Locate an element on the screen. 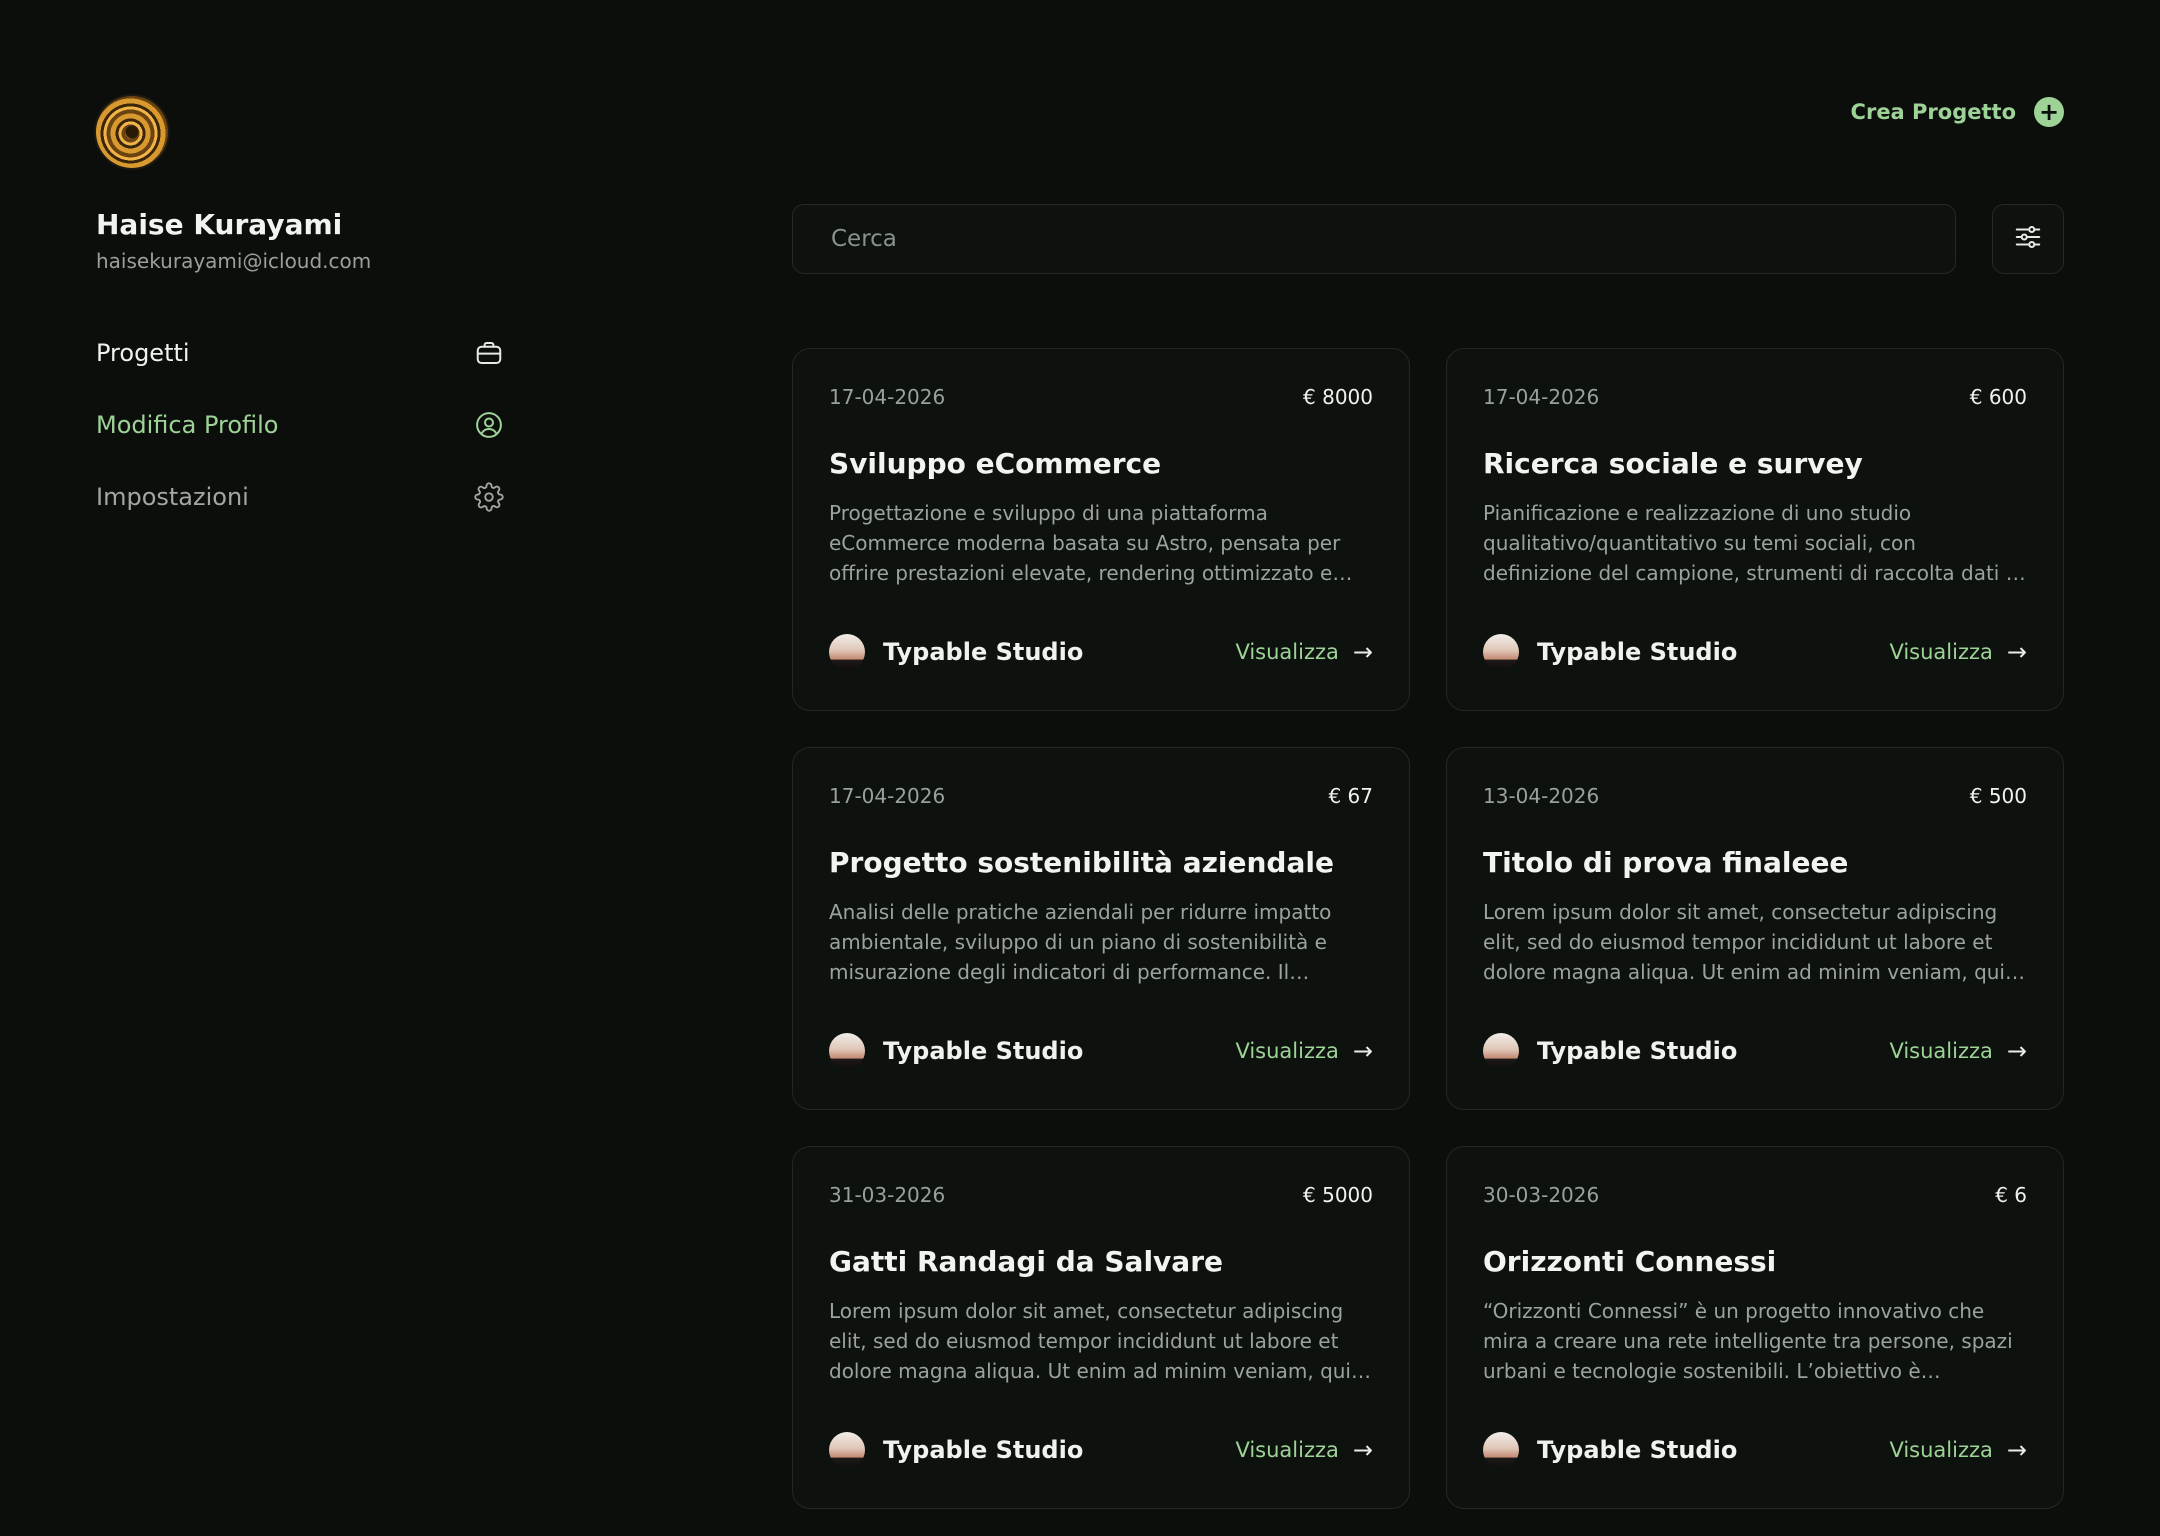 The image size is (2160, 1536). project-price: € 67 is located at coordinates (1350, 796).